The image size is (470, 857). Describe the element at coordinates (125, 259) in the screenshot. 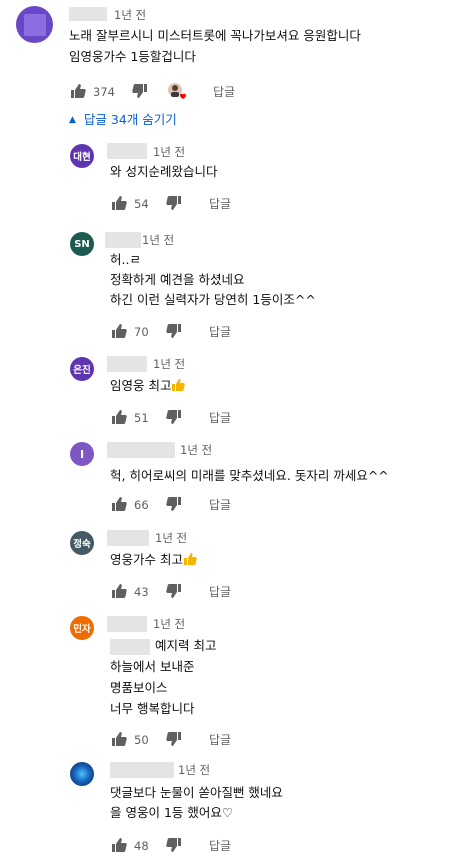

I see `comment-text-line-1: 허..ㄹ` at that location.